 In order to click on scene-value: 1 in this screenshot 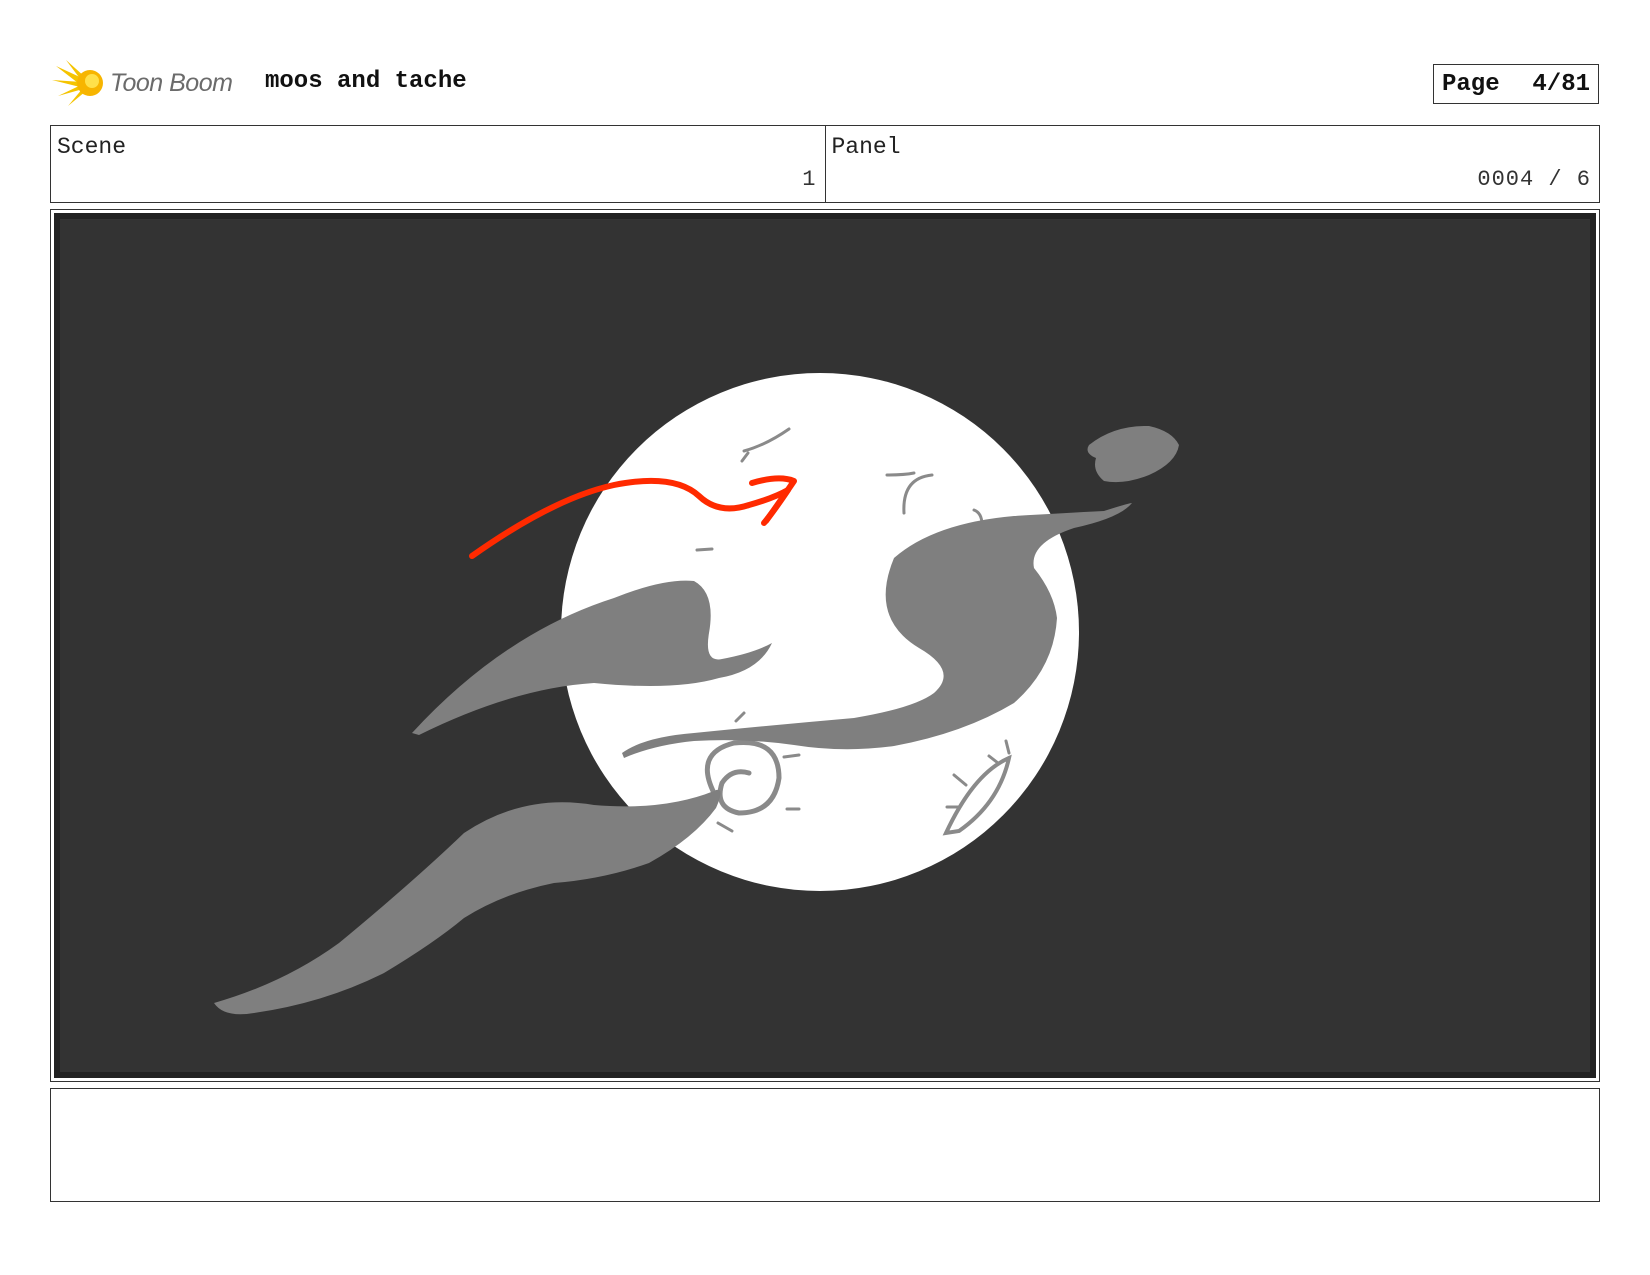, I will do `click(809, 179)`.